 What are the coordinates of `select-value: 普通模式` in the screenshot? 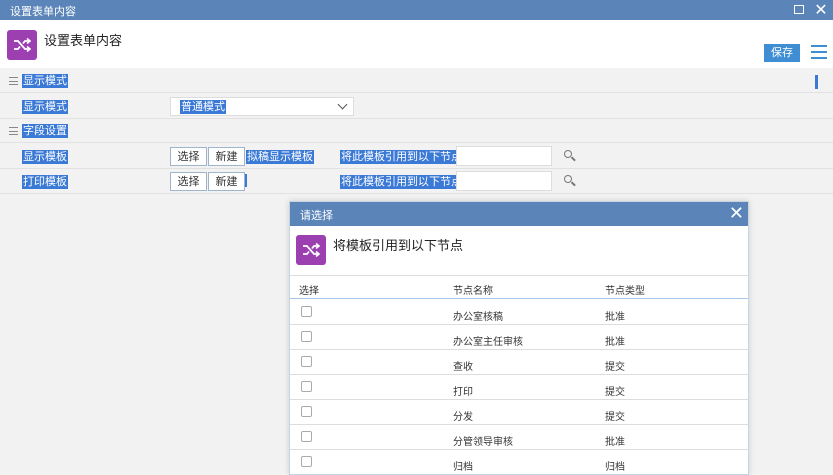 It's located at (203, 107).